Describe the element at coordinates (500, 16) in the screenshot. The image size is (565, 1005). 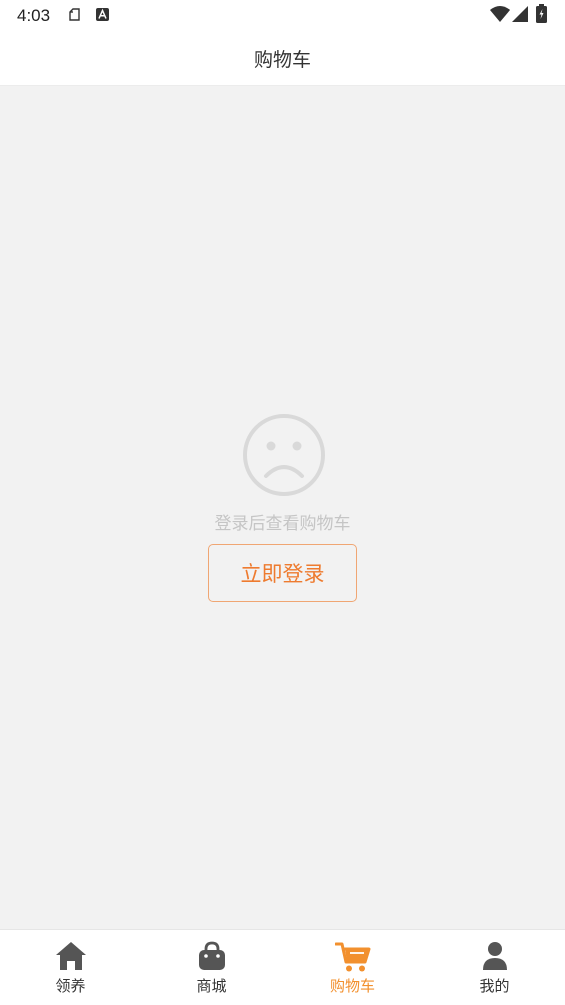
I see `wifi-icon` at that location.